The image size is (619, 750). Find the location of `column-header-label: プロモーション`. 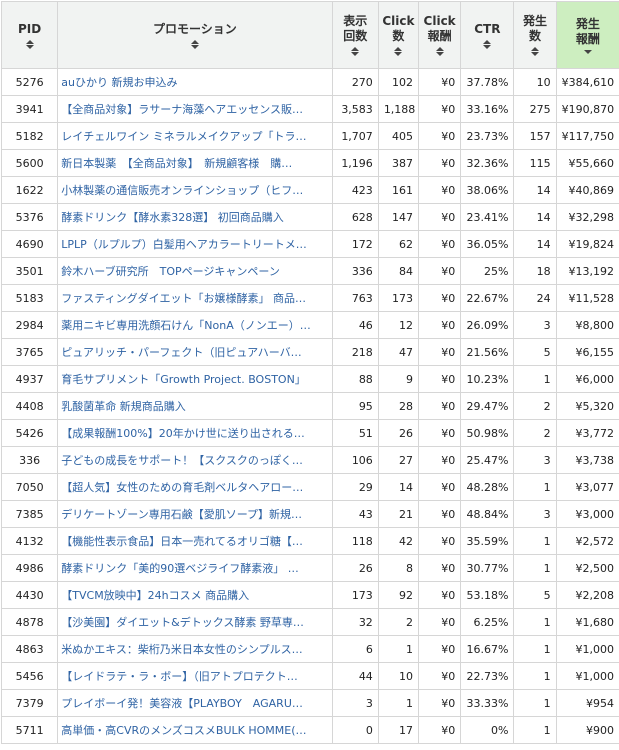

column-header-label: プロモーション is located at coordinates (195, 28).